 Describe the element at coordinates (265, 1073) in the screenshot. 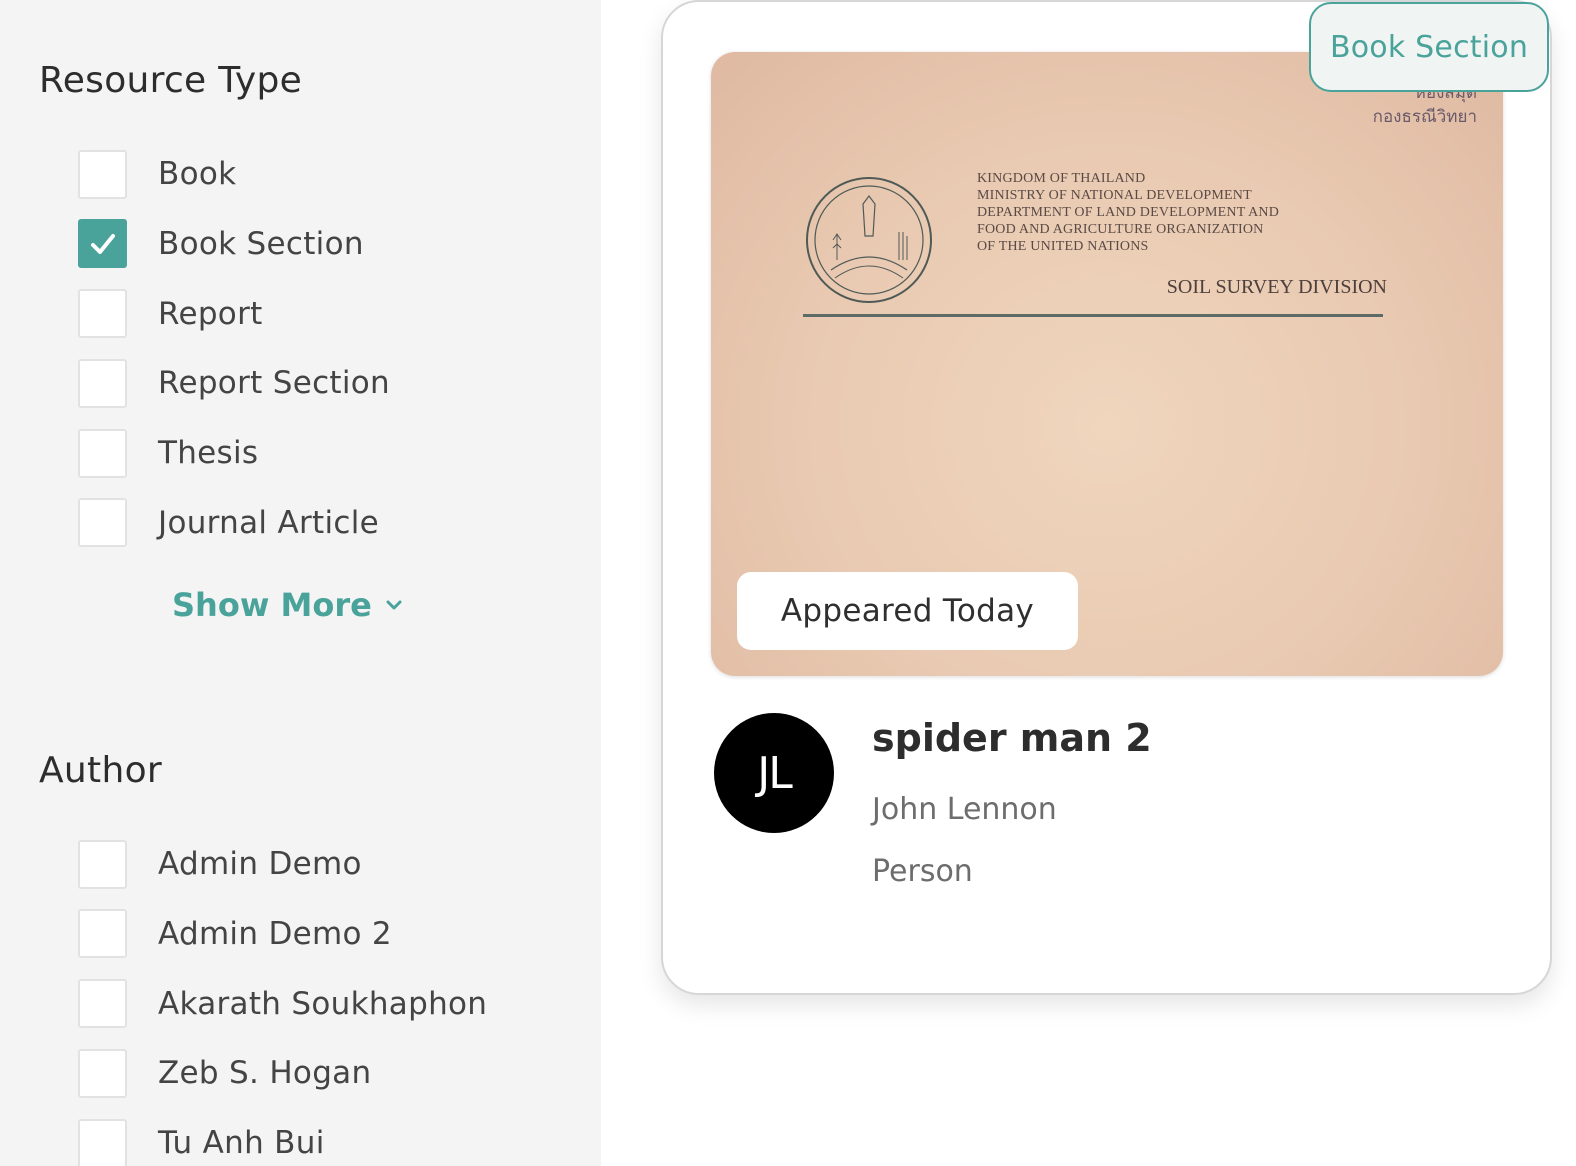

I see `facet-label: Zeb S. Hogan` at that location.